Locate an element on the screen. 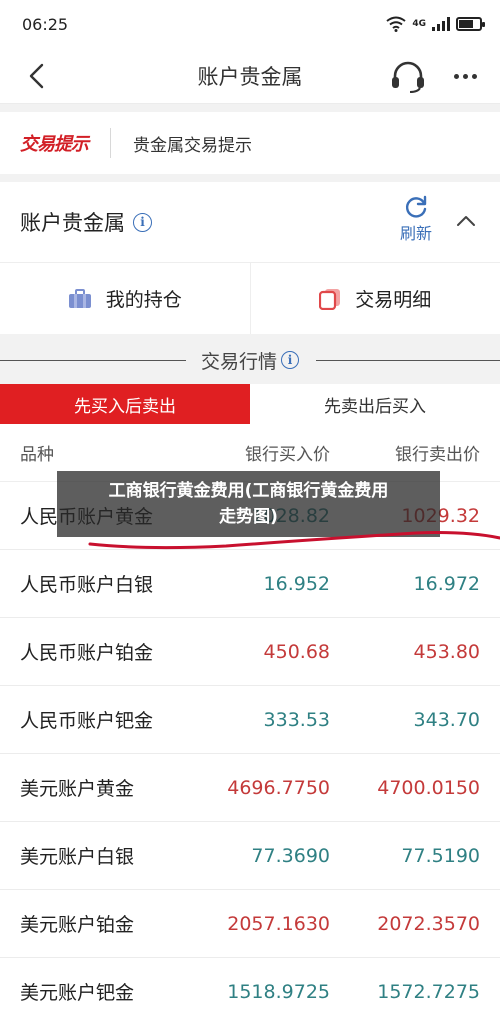 The height and width of the screenshot is (1010, 500). market-title-text: 交易行情 is located at coordinates (238, 361).